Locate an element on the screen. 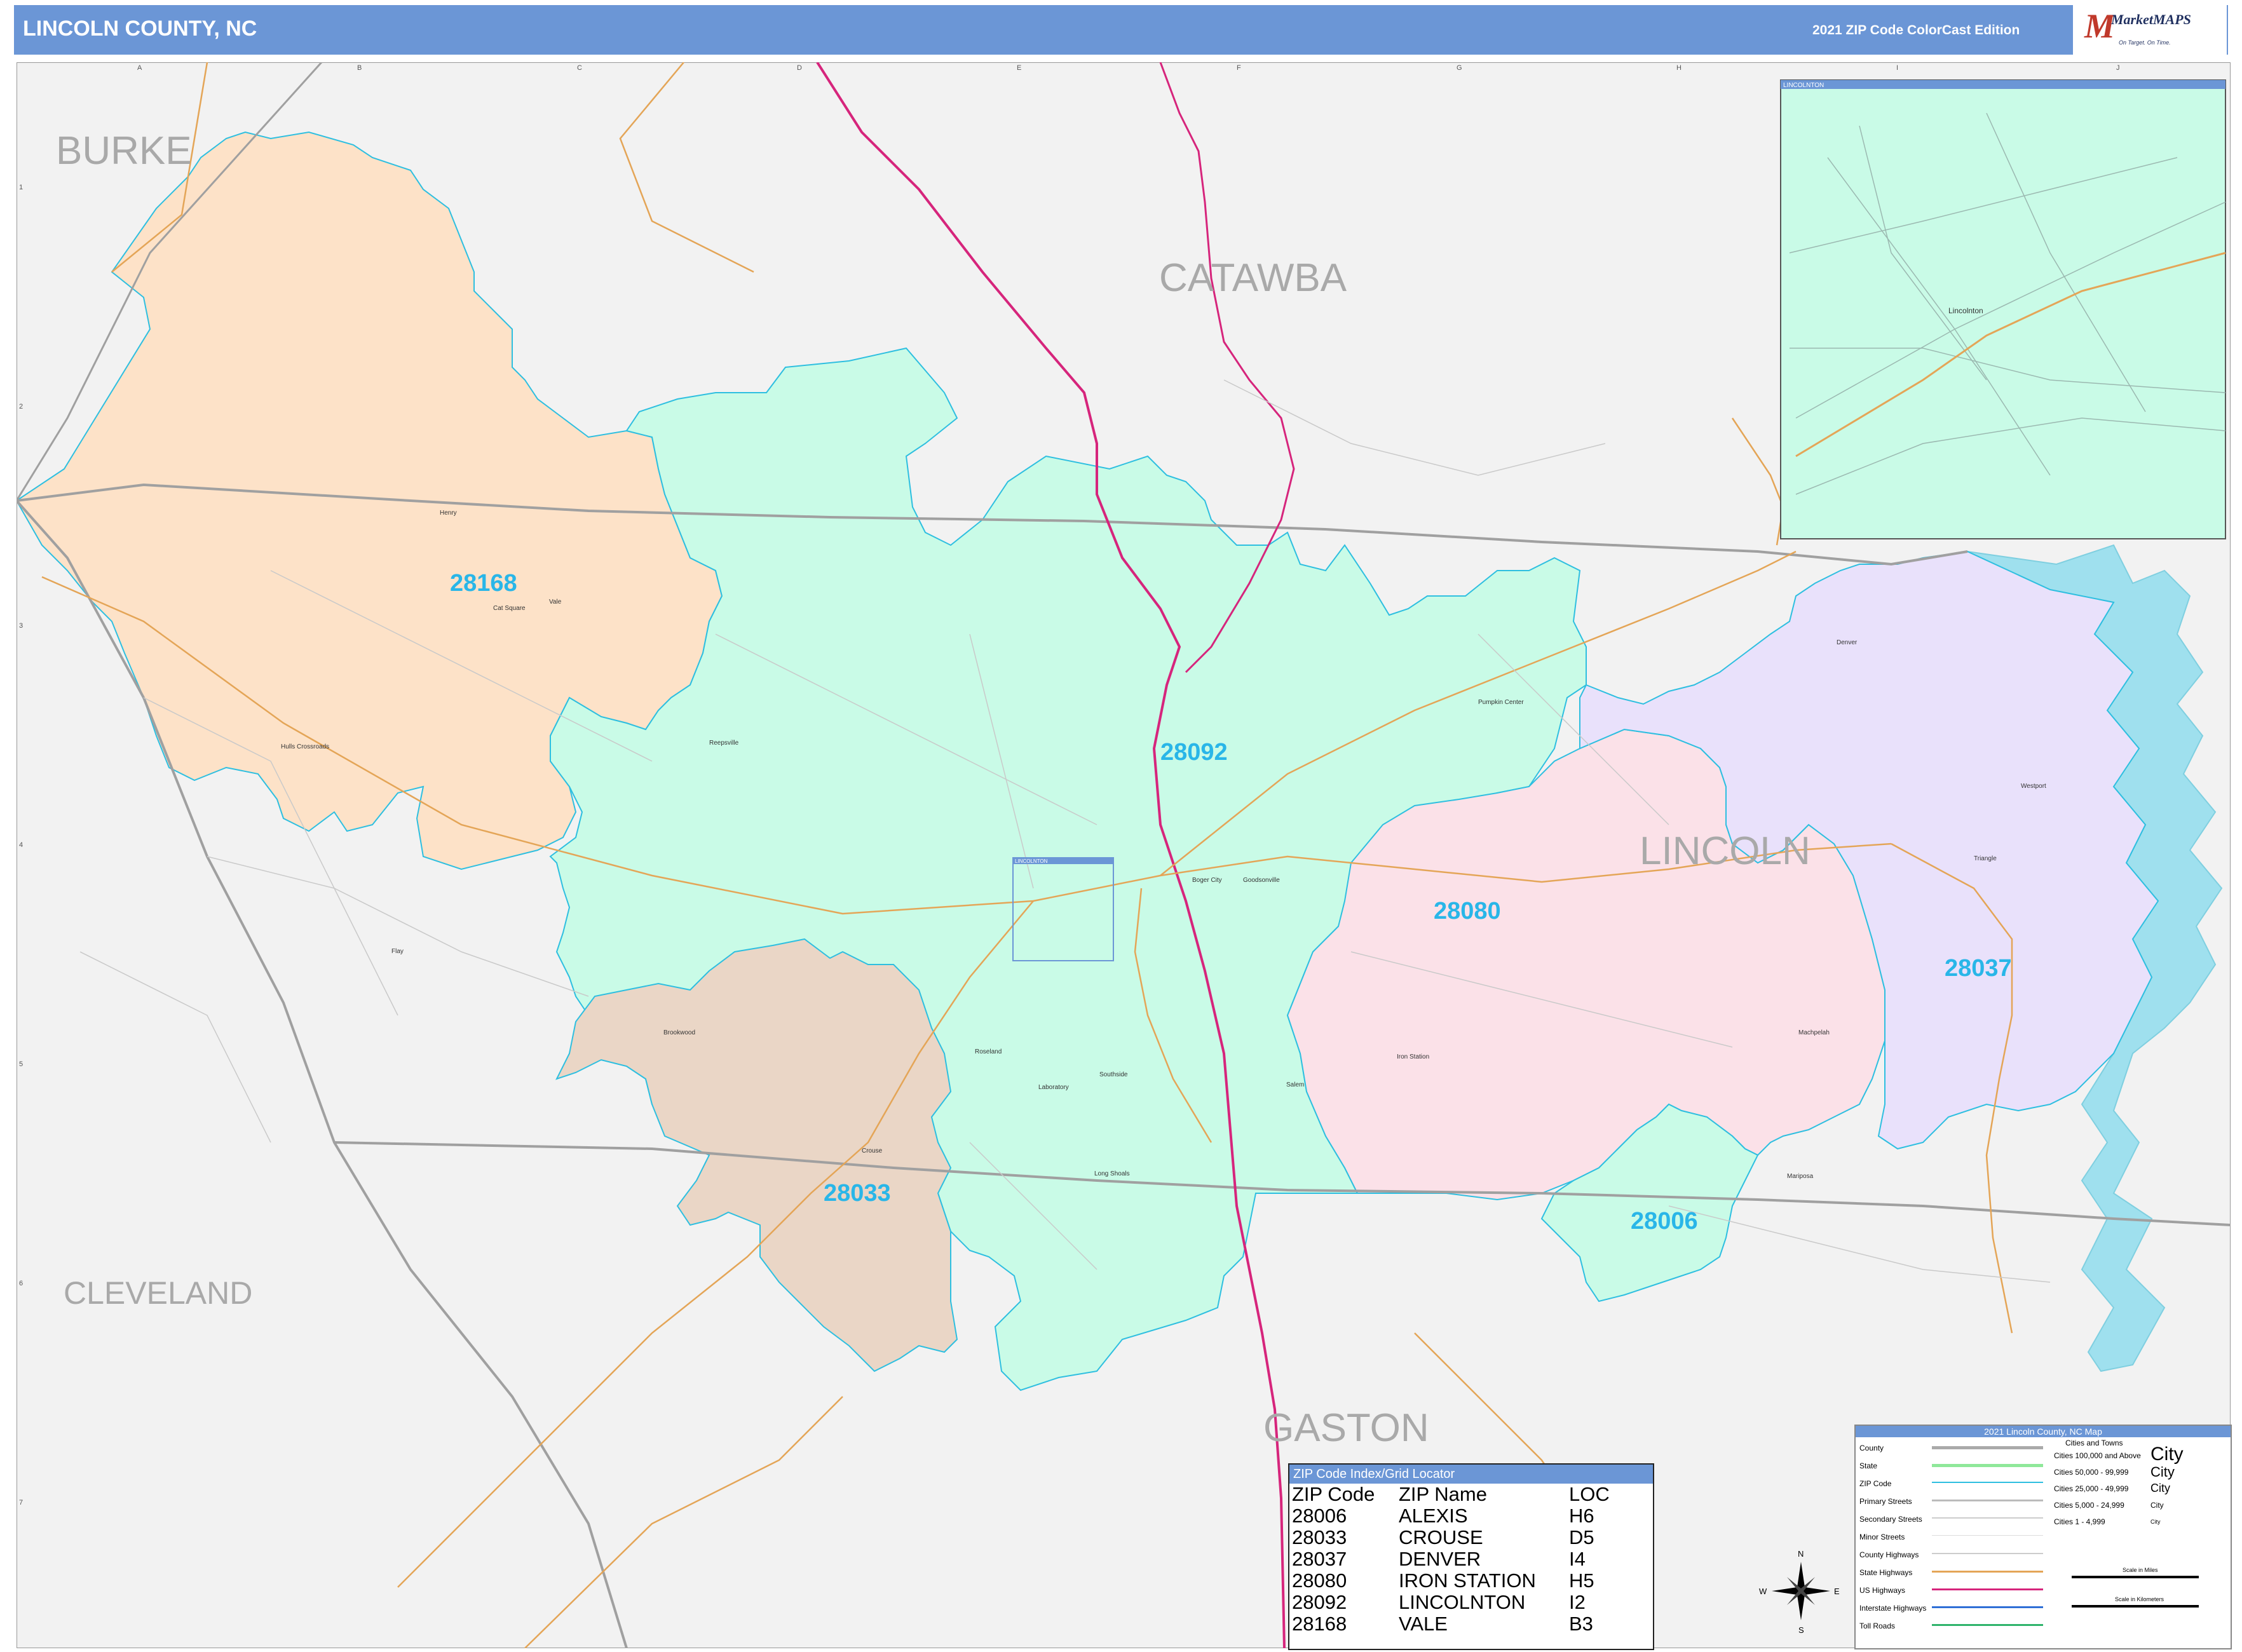  inset-map: LINCOLNTON Lincolnton is located at coordinates (2003, 309).